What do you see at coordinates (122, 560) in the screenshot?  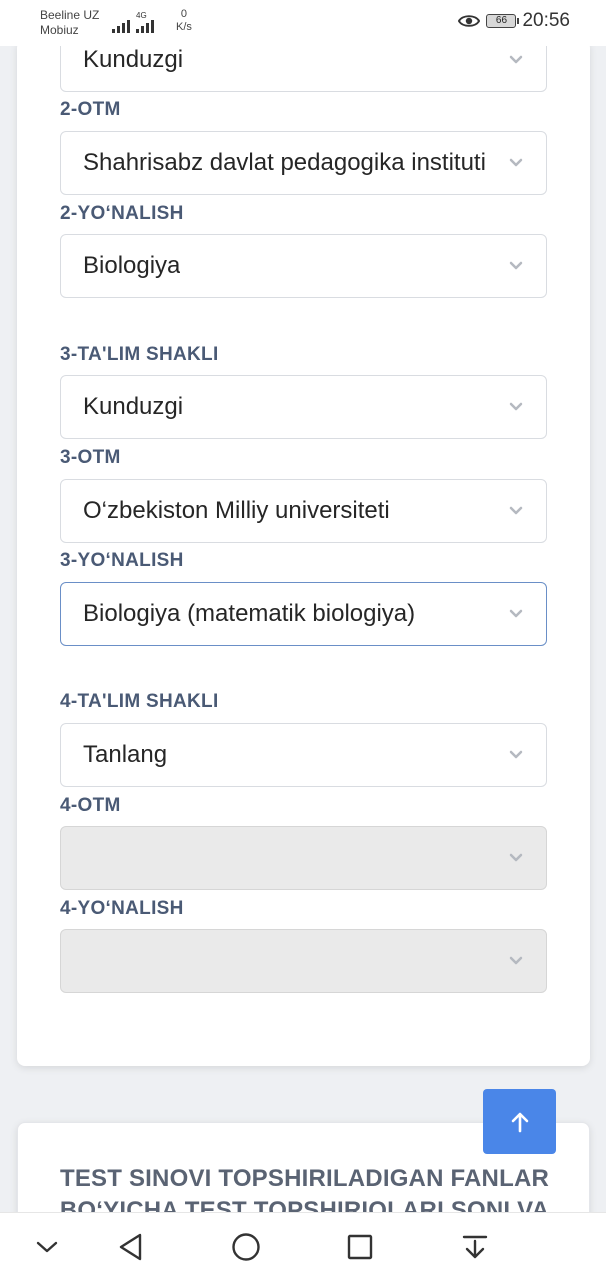 I see `yonalish-3-label: 3-YO‘NALISH` at bounding box center [122, 560].